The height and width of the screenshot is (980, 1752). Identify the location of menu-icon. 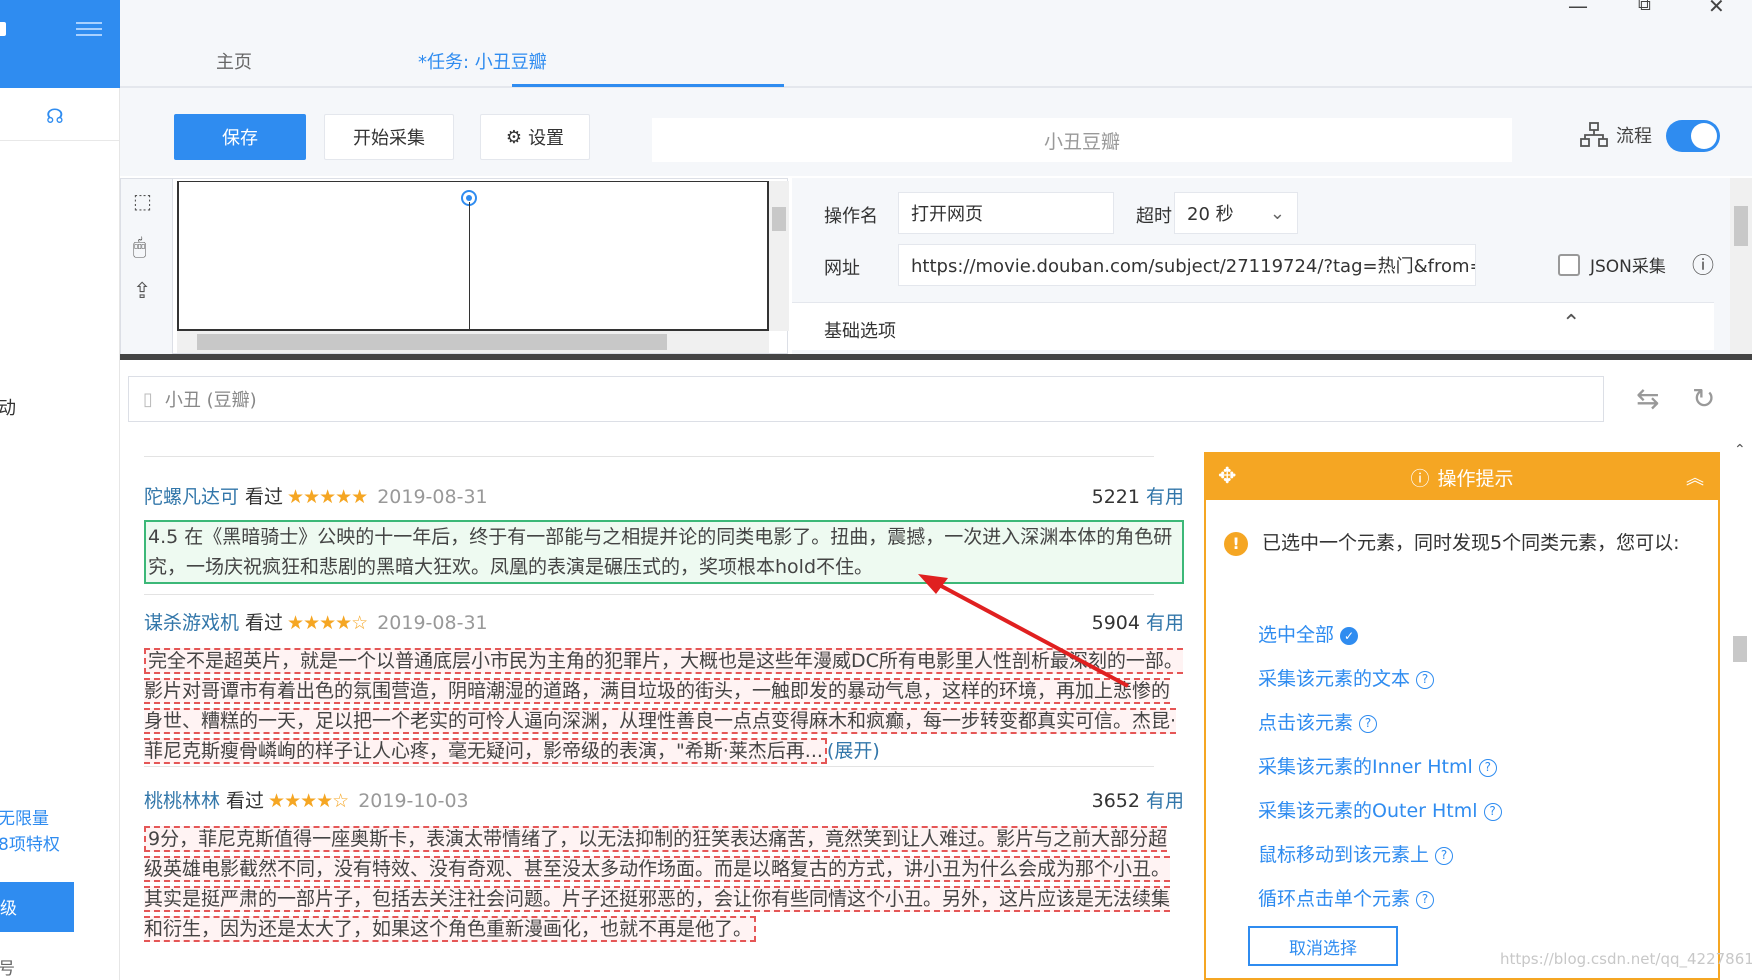
(89, 29).